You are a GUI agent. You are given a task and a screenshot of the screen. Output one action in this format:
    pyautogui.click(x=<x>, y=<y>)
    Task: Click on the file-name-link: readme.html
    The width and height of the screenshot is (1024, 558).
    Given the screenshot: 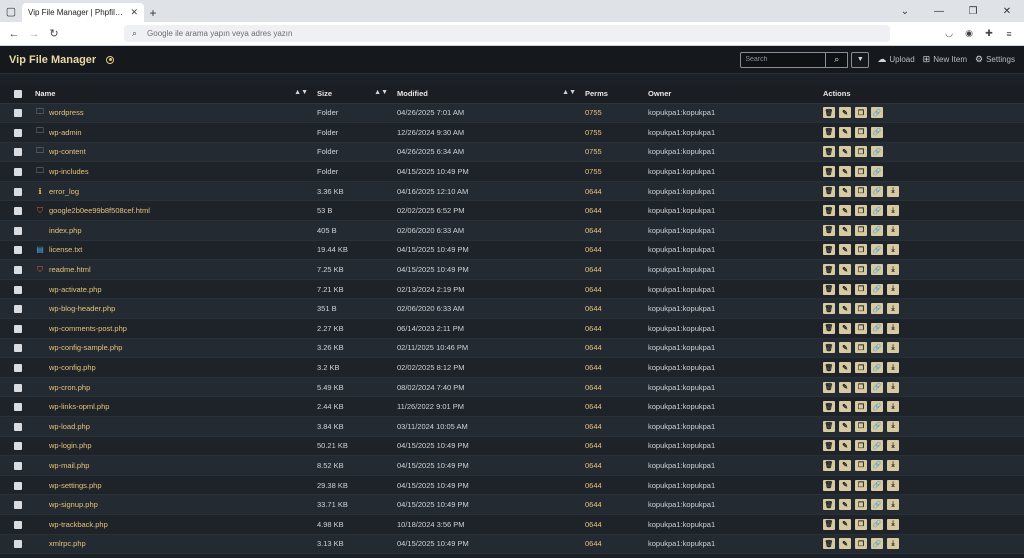 What is the action you would take?
    pyautogui.click(x=70, y=269)
    